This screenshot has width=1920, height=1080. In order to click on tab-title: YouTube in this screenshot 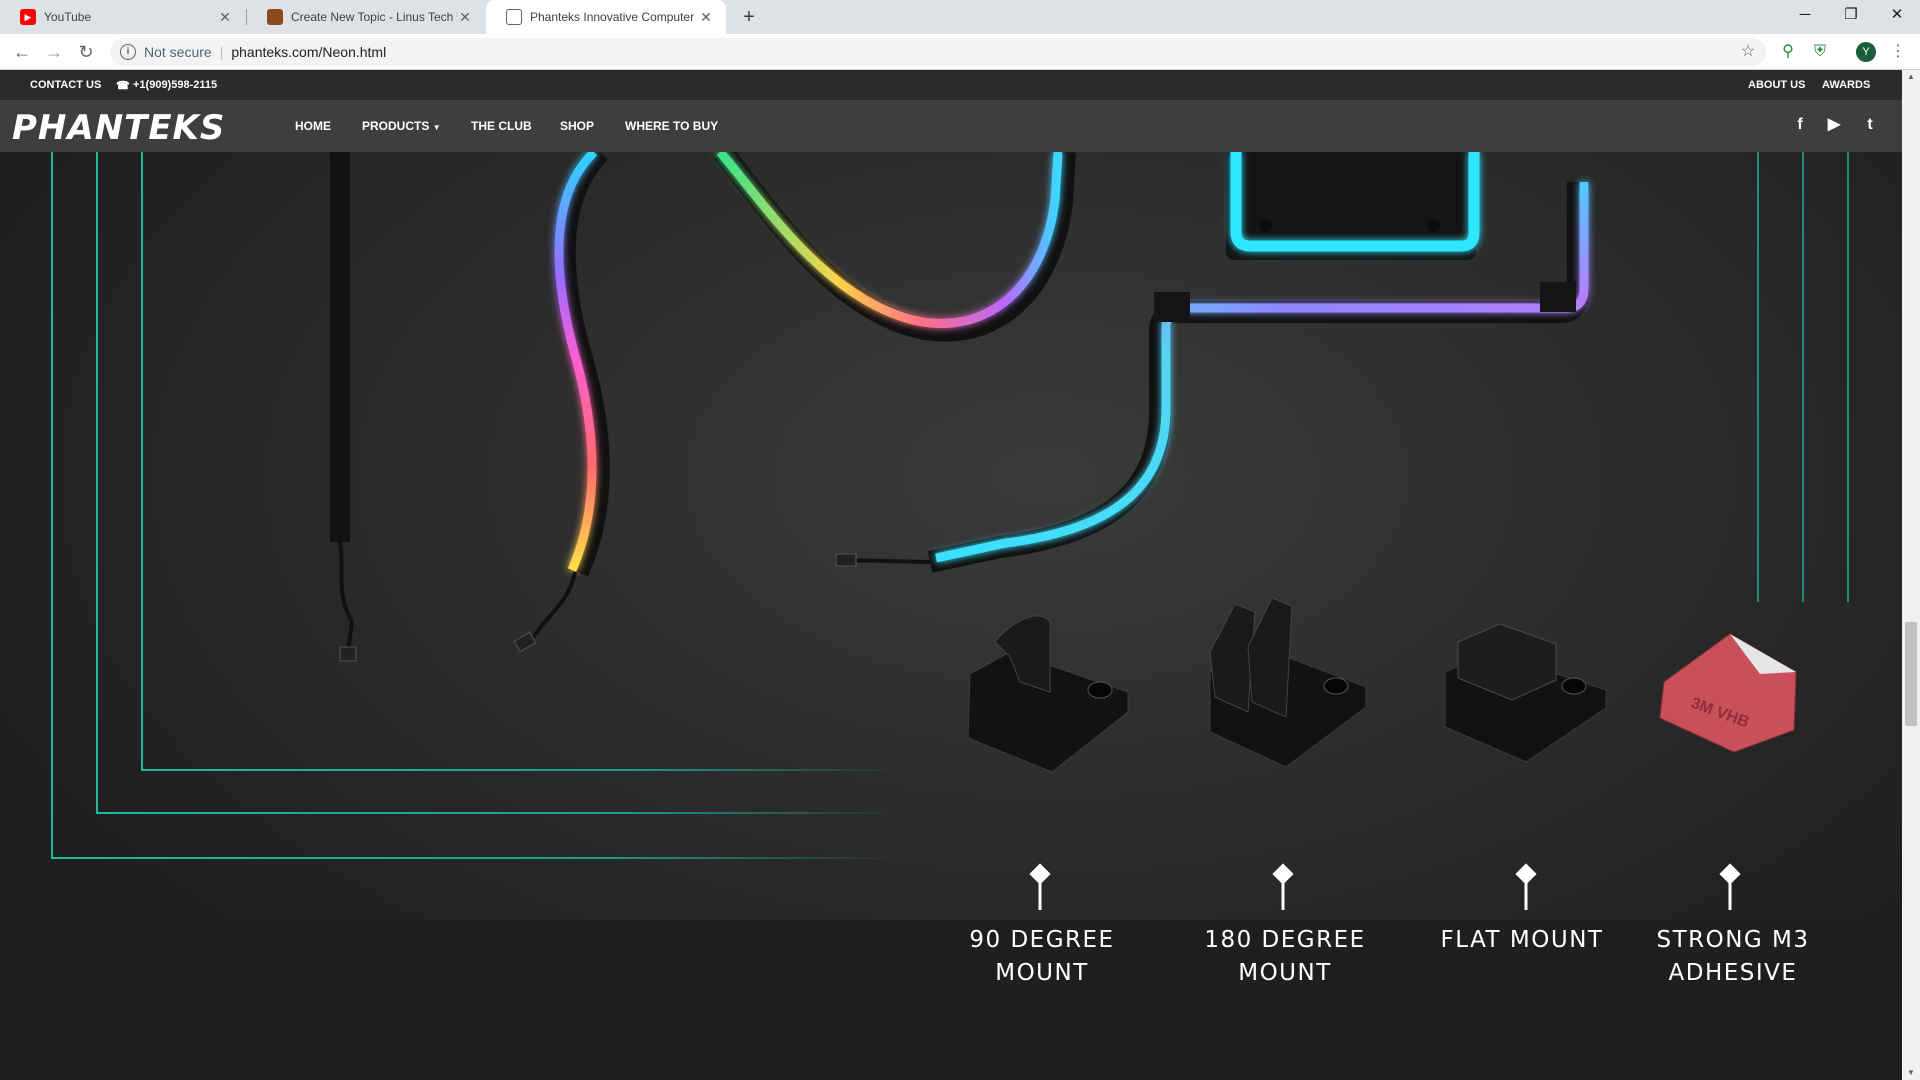, I will do `click(68, 17)`.